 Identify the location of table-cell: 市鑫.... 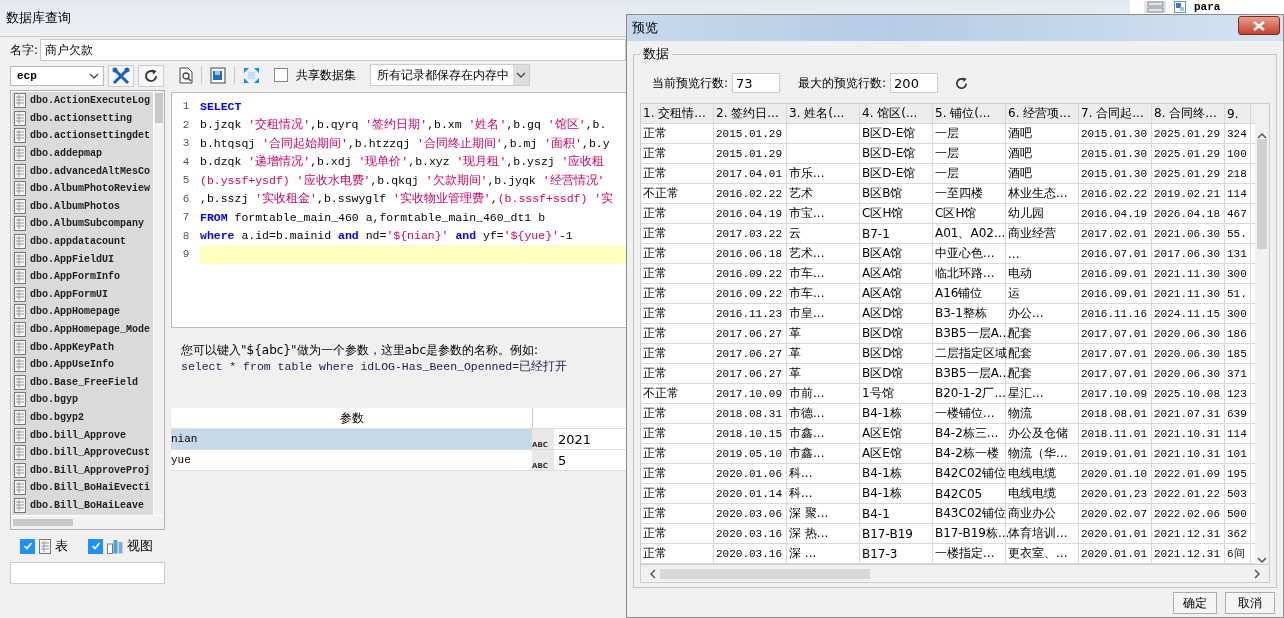
(823, 433).